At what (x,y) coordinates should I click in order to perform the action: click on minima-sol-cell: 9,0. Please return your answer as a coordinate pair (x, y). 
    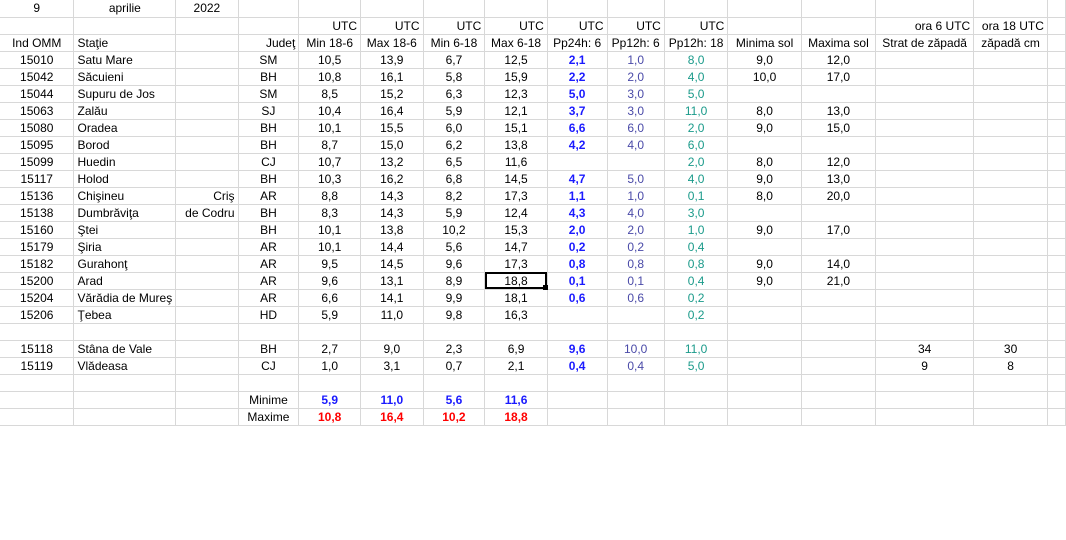
    Looking at the image, I should click on (764, 128).